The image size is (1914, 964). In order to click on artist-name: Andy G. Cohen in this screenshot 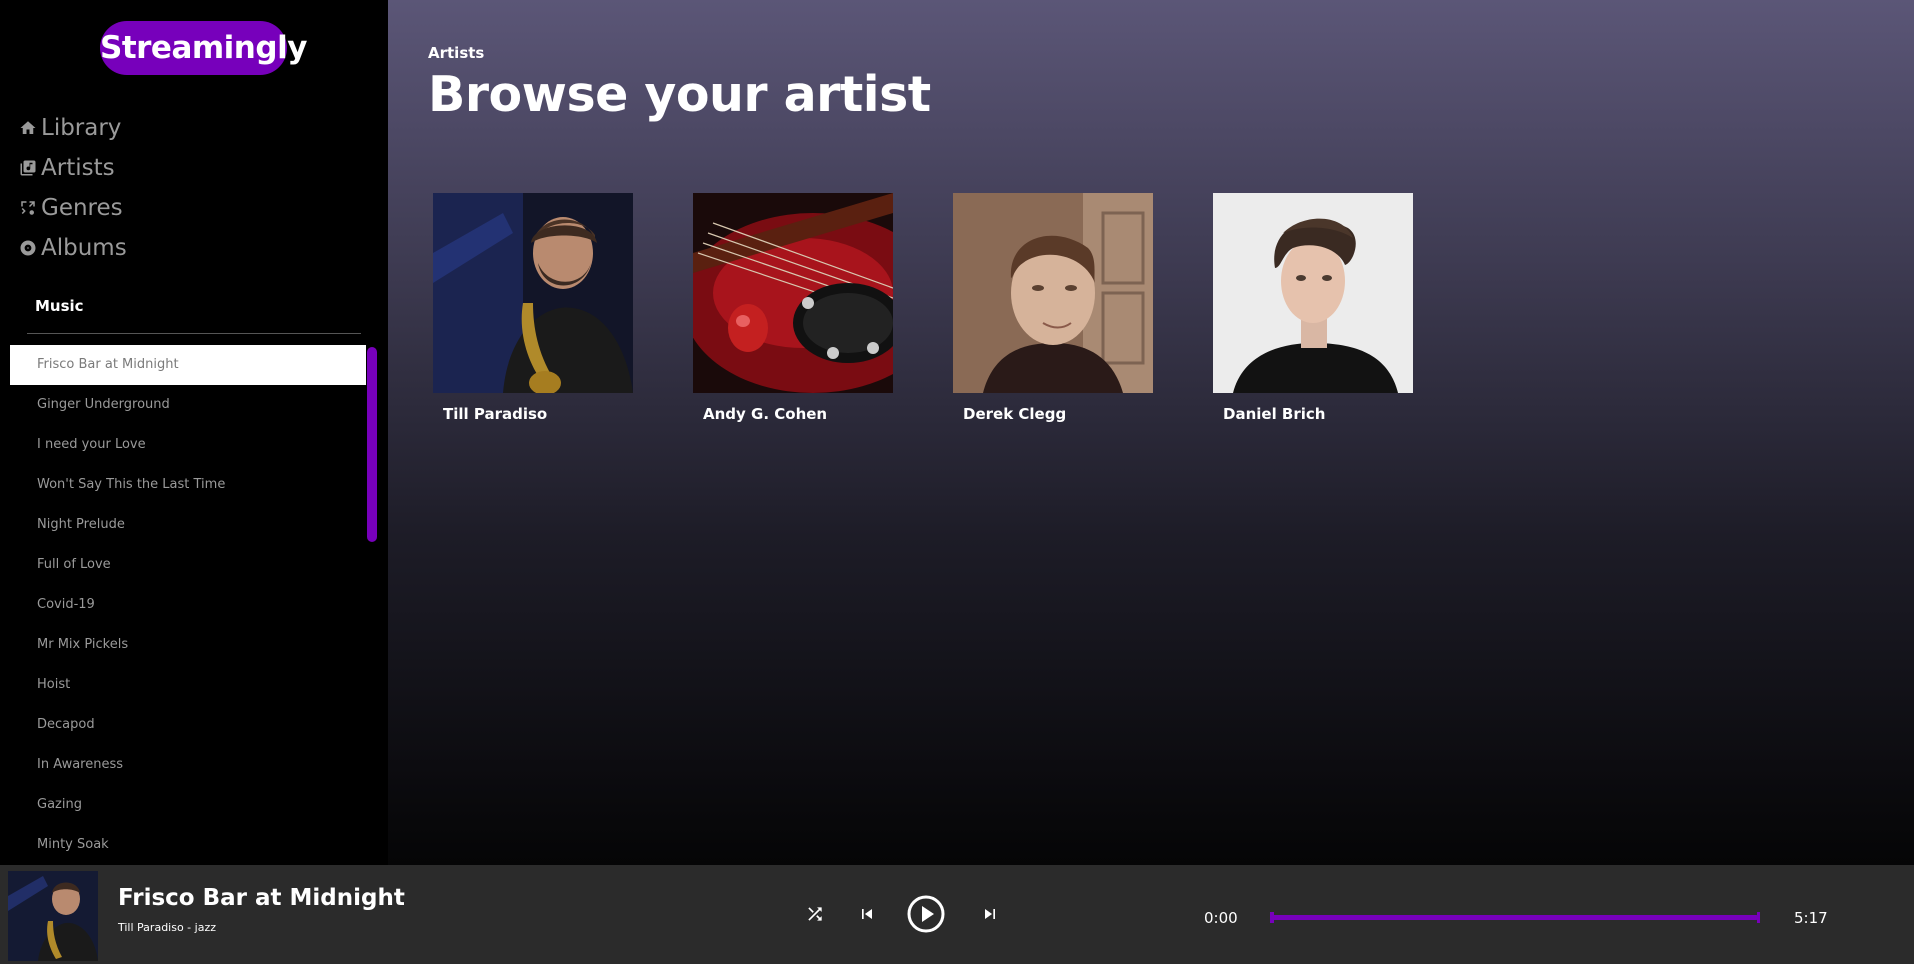, I will do `click(765, 414)`.